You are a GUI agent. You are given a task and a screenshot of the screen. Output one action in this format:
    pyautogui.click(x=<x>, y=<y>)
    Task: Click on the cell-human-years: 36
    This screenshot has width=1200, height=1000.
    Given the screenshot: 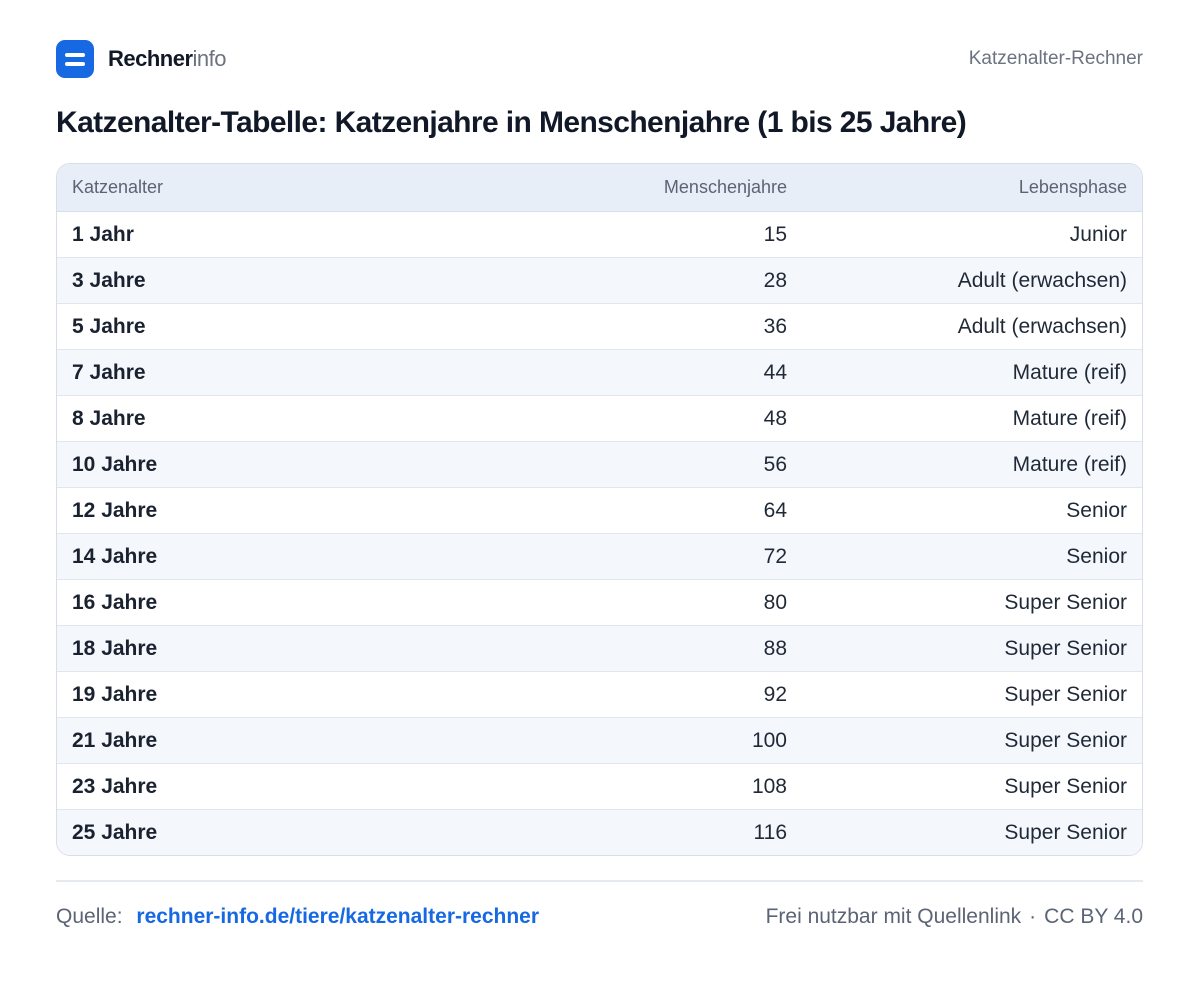 What is the action you would take?
    pyautogui.click(x=775, y=326)
    